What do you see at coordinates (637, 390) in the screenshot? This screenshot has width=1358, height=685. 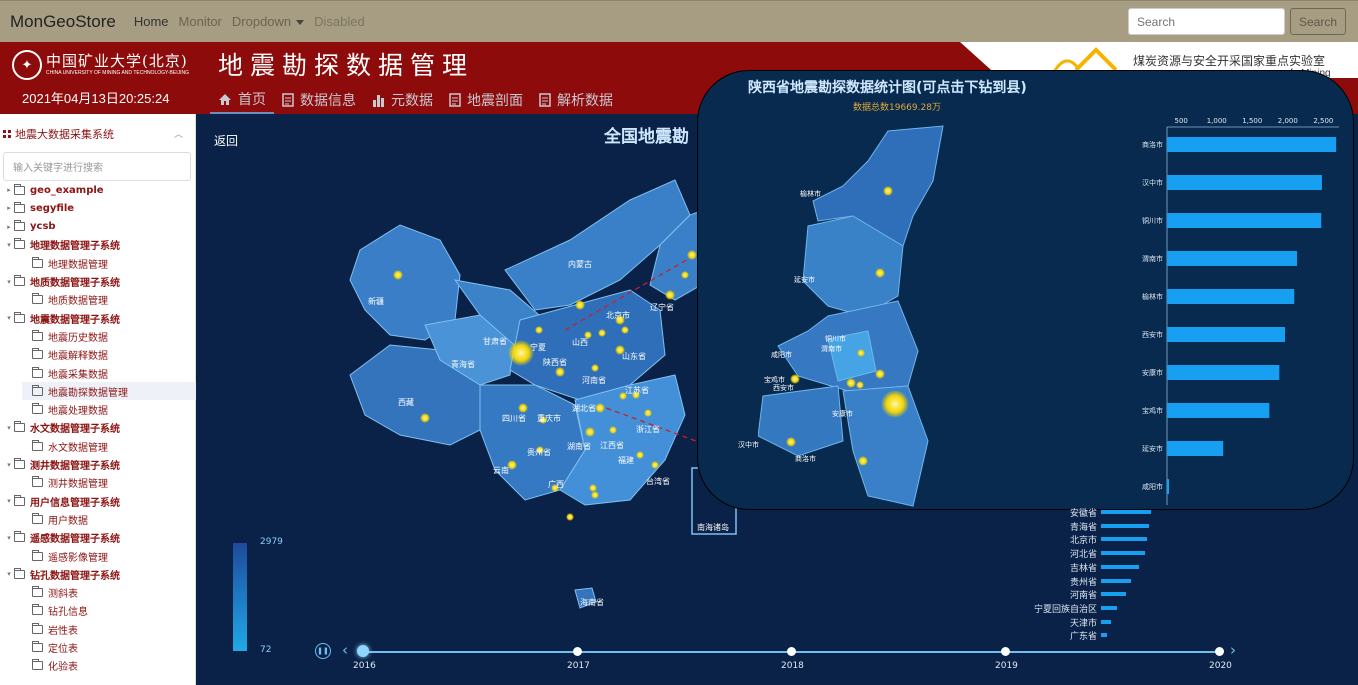 I see `province-label: 江苏省` at bounding box center [637, 390].